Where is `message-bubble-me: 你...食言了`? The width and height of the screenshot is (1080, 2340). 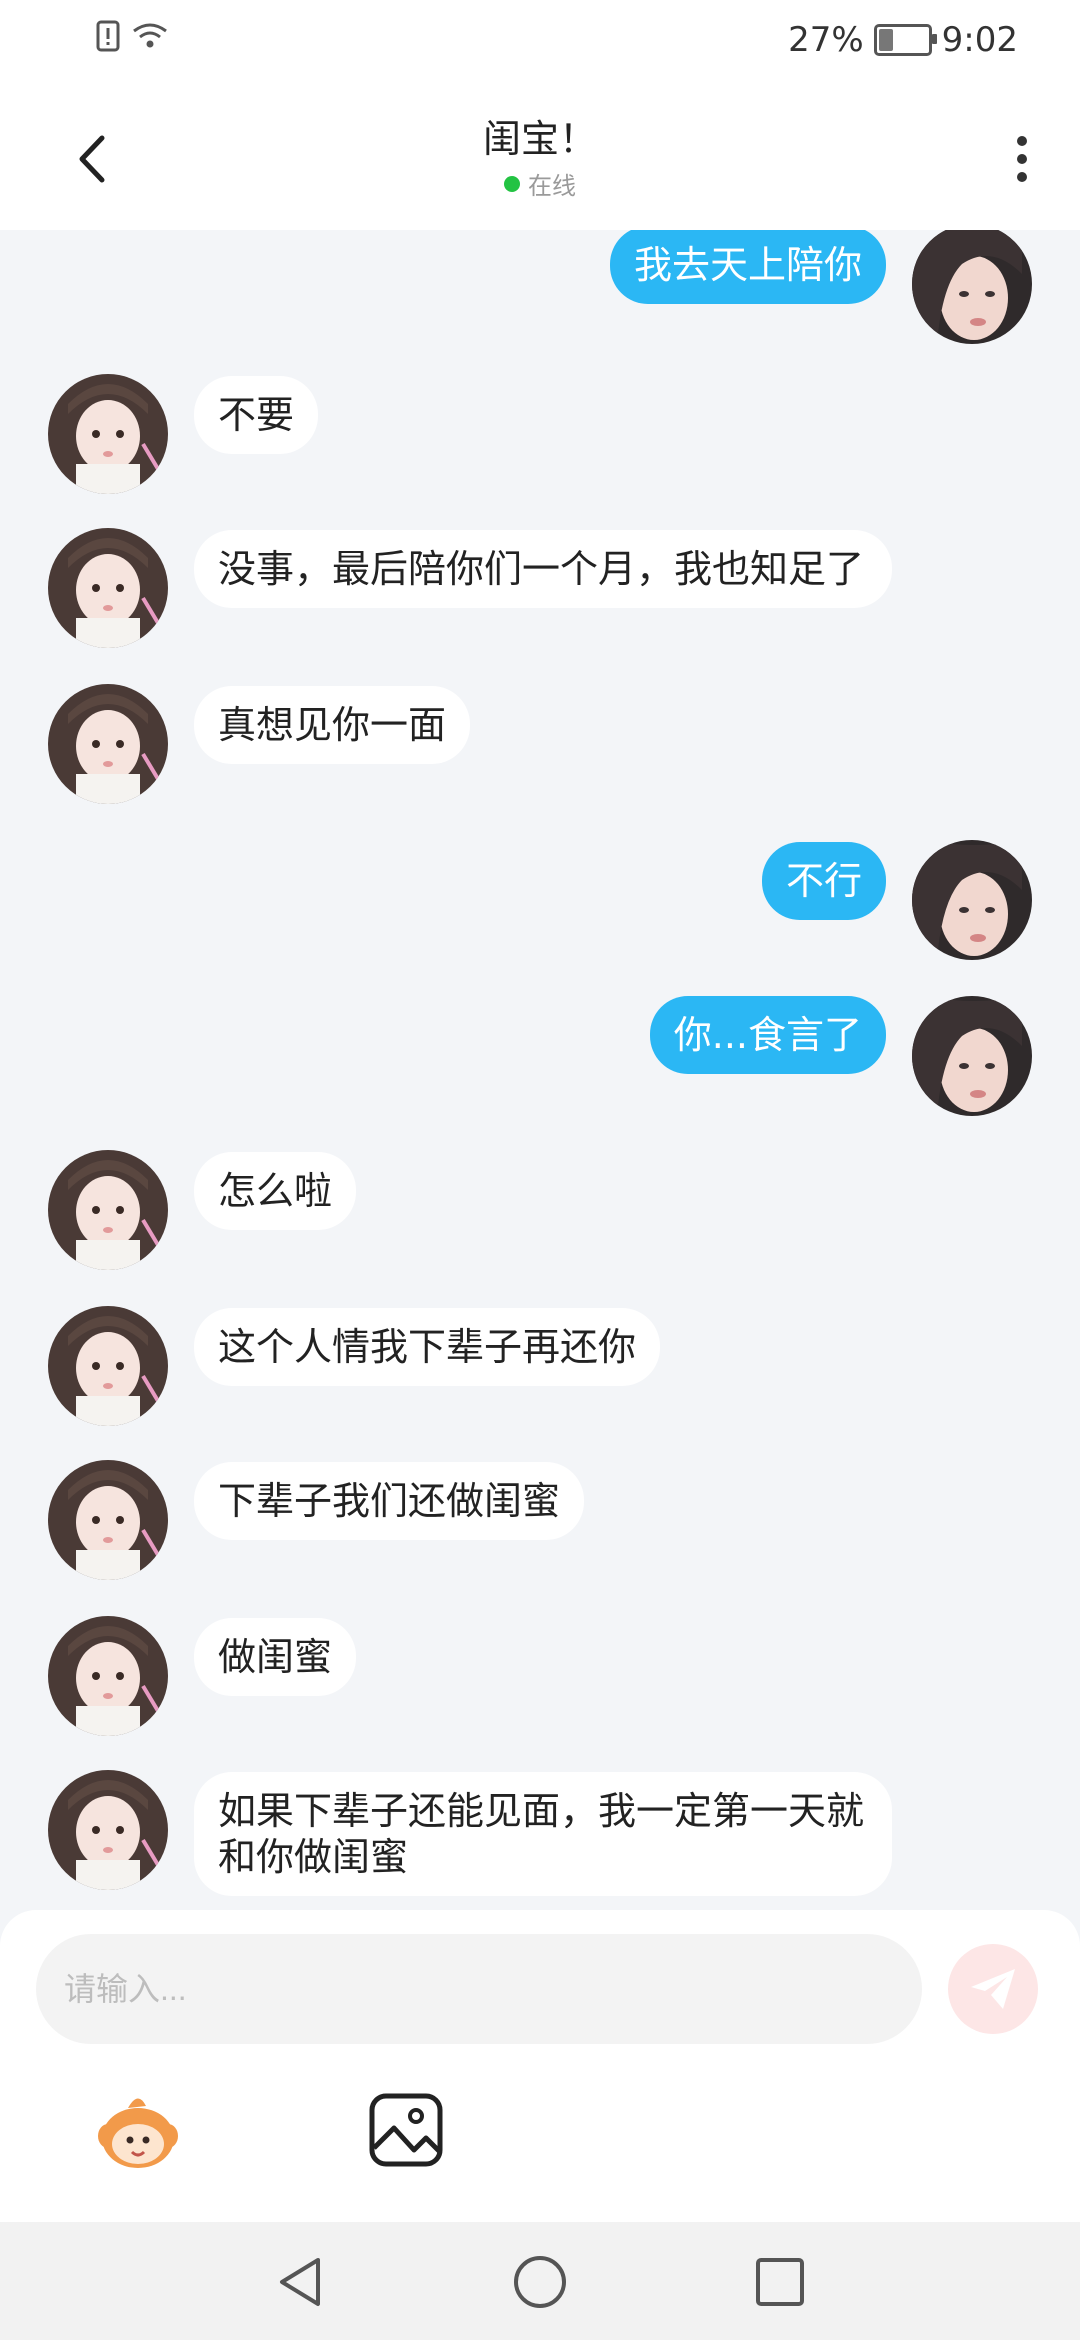
message-bubble-me: 你...食言了 is located at coordinates (767, 1035).